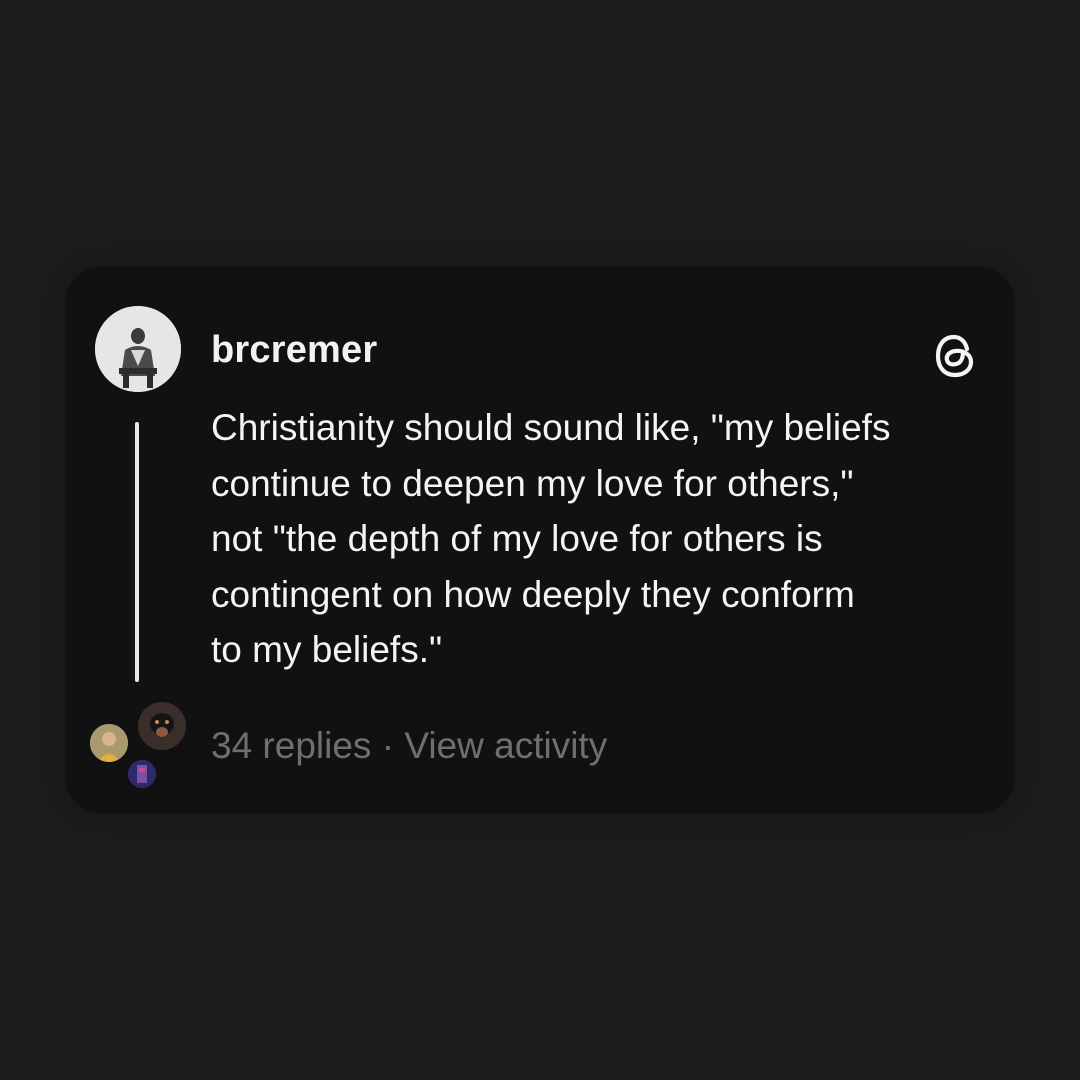  What do you see at coordinates (294, 350) in the screenshot?
I see `author-username: brcremer` at bounding box center [294, 350].